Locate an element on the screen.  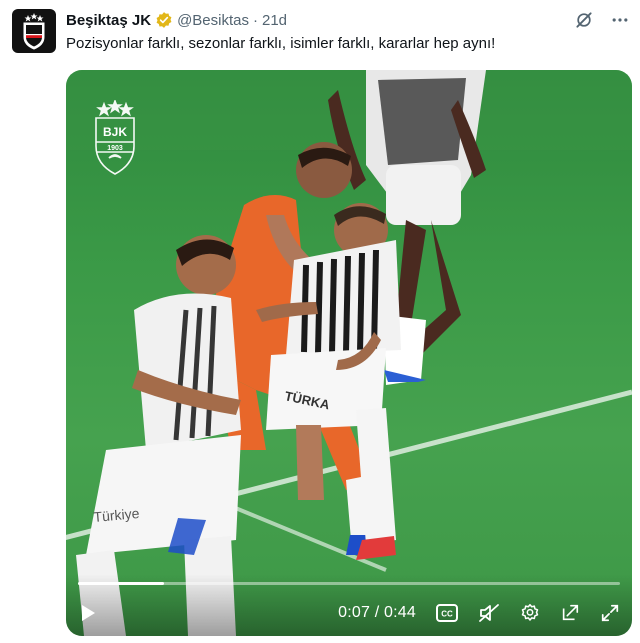
fullscreen-icon is located at coordinates (610, 613).